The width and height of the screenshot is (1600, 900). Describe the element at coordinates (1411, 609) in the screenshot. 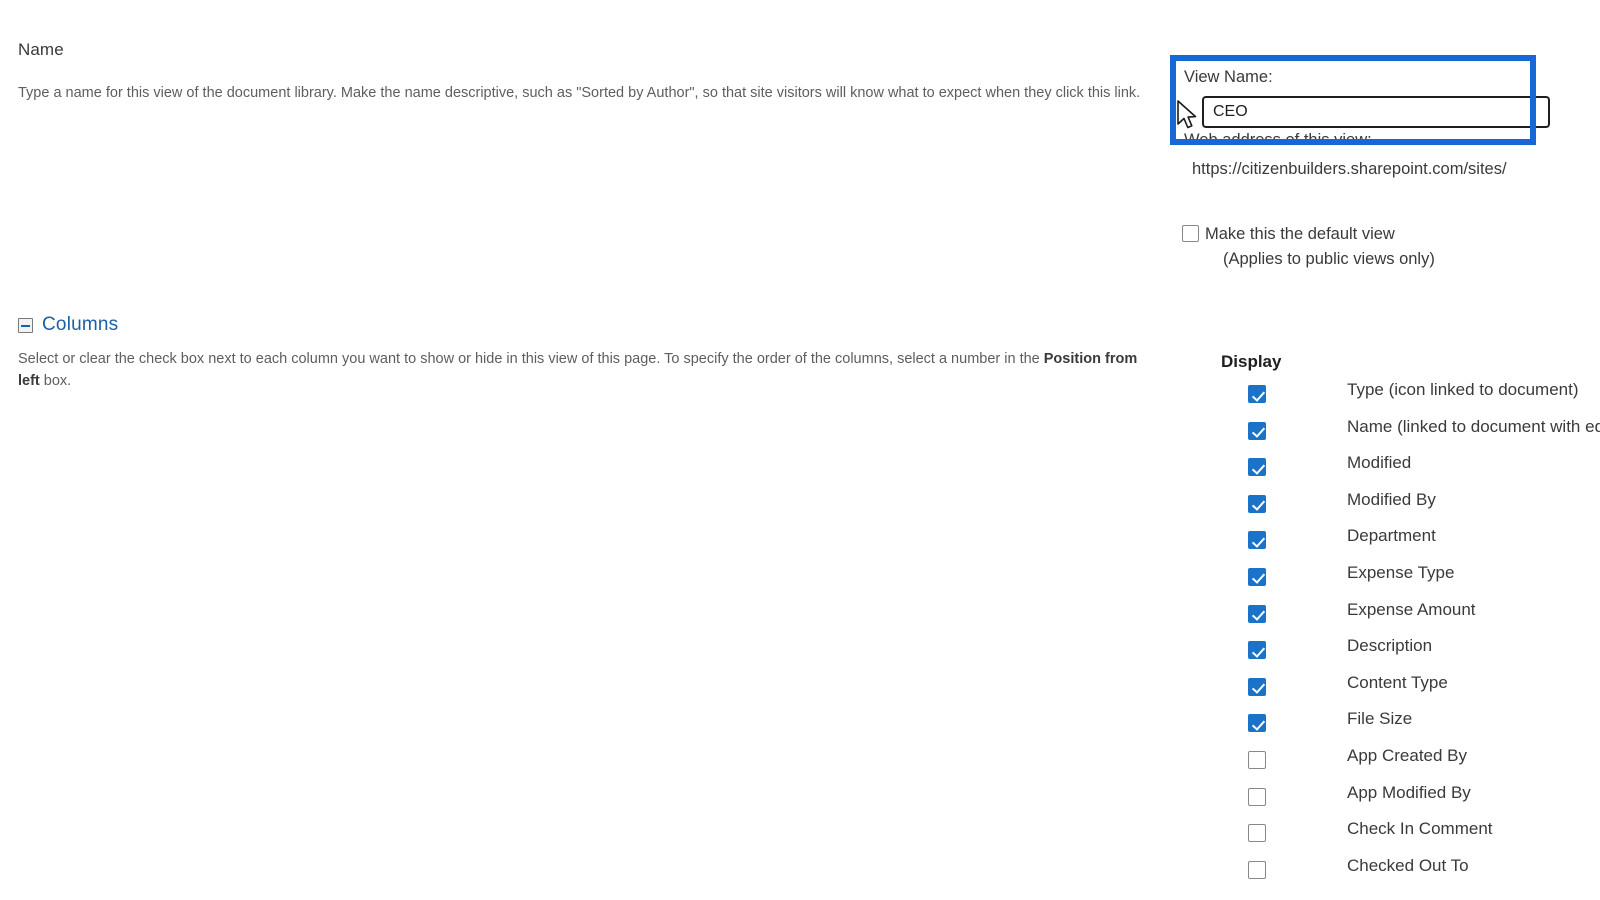

I see `column-label: Expense Amount` at that location.